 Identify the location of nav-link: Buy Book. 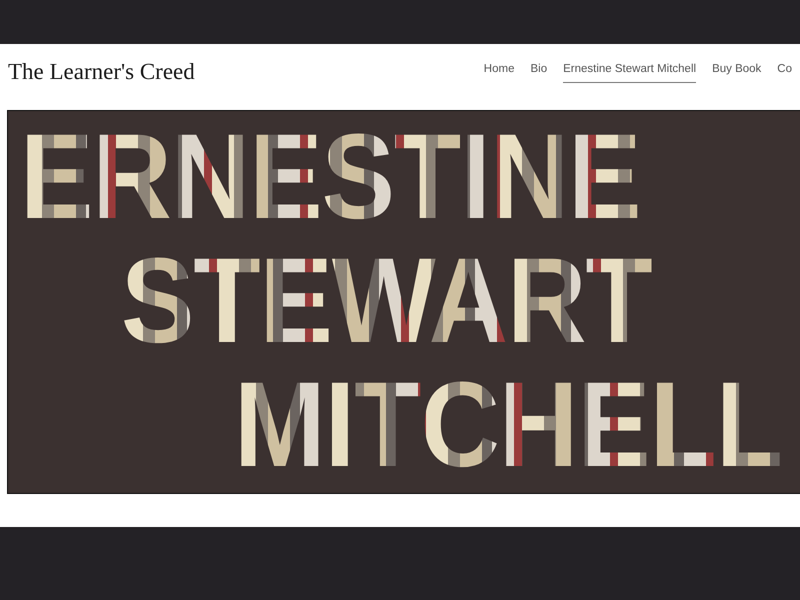
(737, 72).